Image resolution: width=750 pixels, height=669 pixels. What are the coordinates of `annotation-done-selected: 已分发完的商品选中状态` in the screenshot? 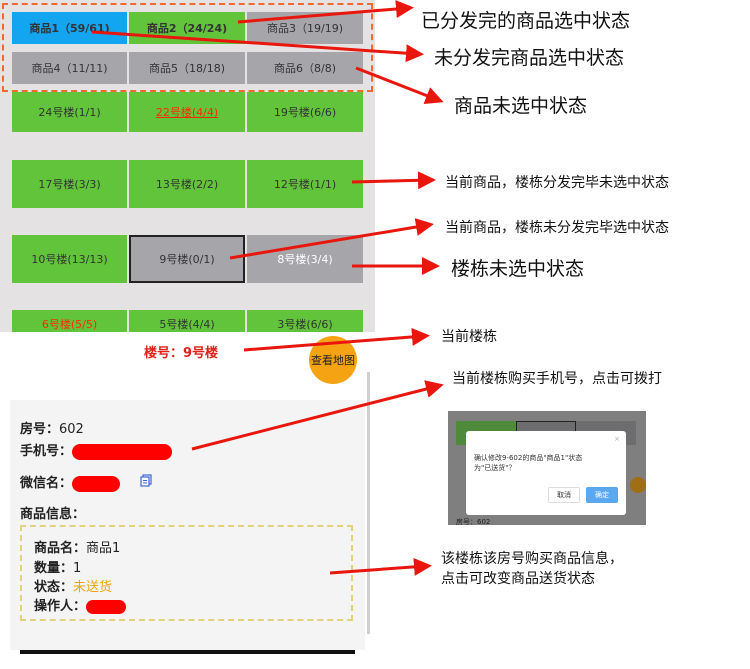 It's located at (526, 21).